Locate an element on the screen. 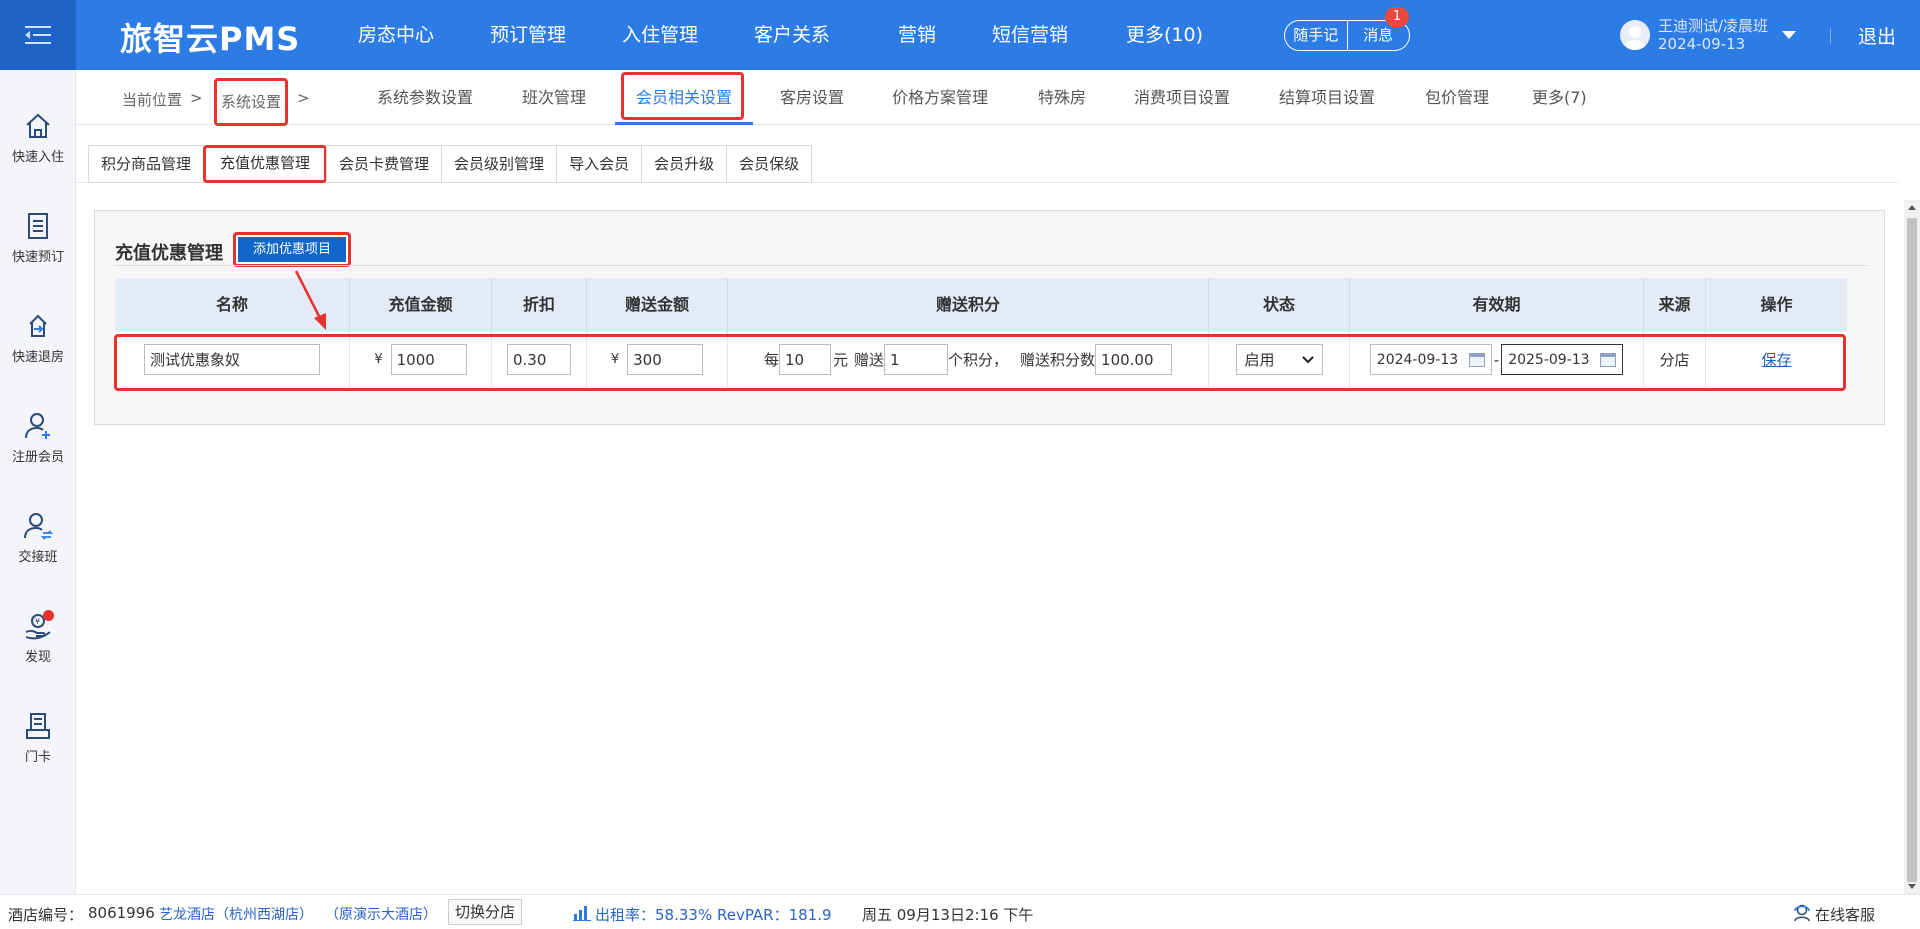 The width and height of the screenshot is (1920, 929). cell-gift-points: 每 元 赠送 个积分， 赠送积分数 is located at coordinates (968, 359).